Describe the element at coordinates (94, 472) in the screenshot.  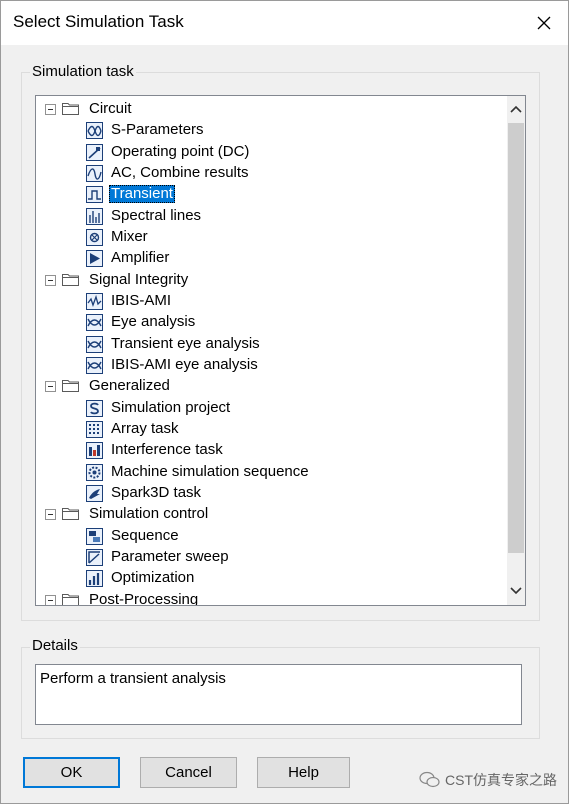
I see `machine-simulation-sequence-icon` at that location.